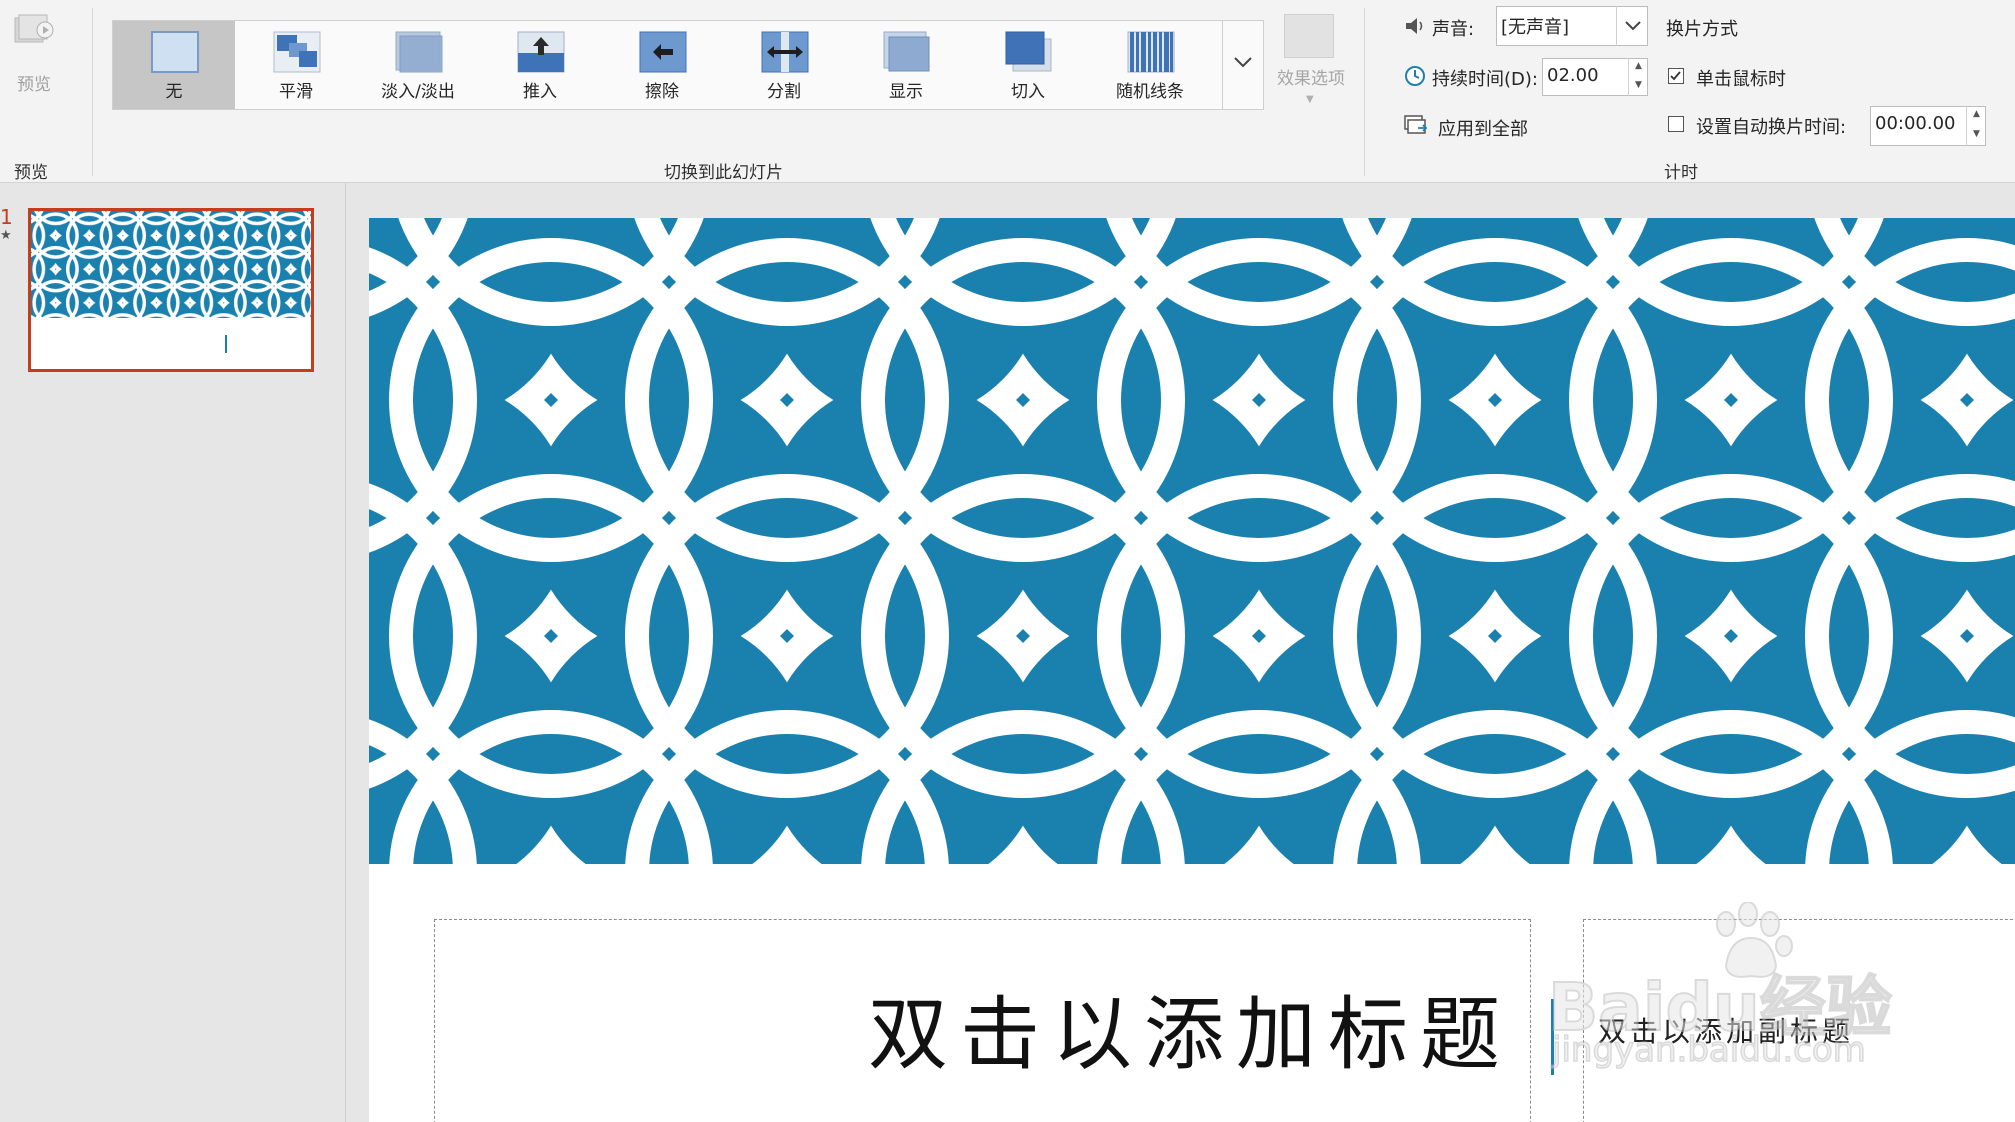 Image resolution: width=2015 pixels, height=1122 pixels. What do you see at coordinates (1309, 36) in the screenshot?
I see `effect-options-icon` at bounding box center [1309, 36].